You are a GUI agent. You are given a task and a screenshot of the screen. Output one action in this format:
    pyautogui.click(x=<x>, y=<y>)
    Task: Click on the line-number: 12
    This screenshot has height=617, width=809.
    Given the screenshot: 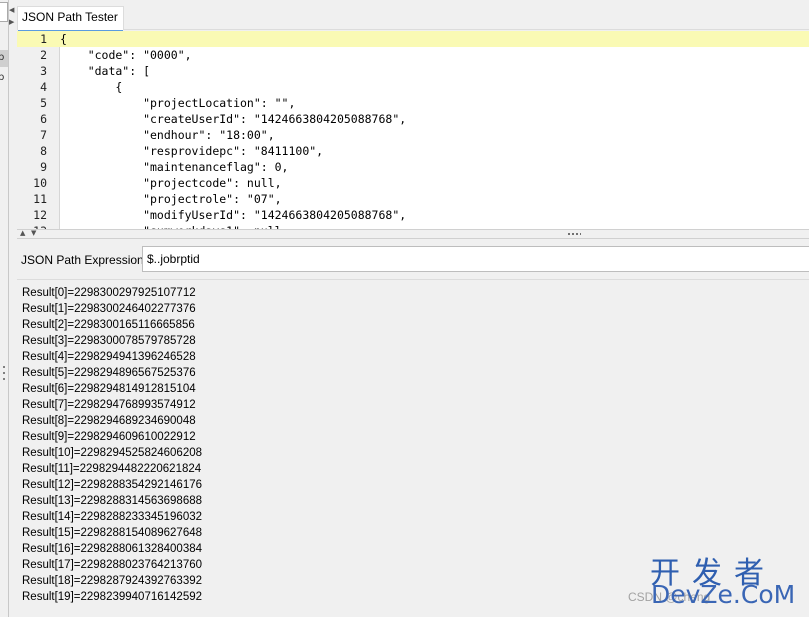 What is the action you would take?
    pyautogui.click(x=40, y=215)
    